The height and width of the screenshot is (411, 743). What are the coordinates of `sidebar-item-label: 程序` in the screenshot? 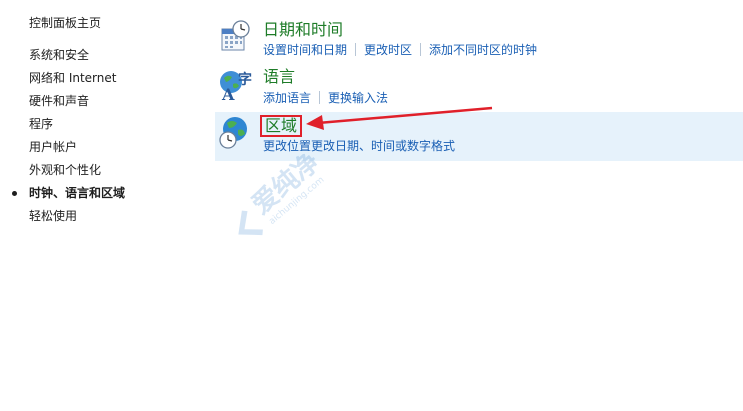 It's located at (41, 124).